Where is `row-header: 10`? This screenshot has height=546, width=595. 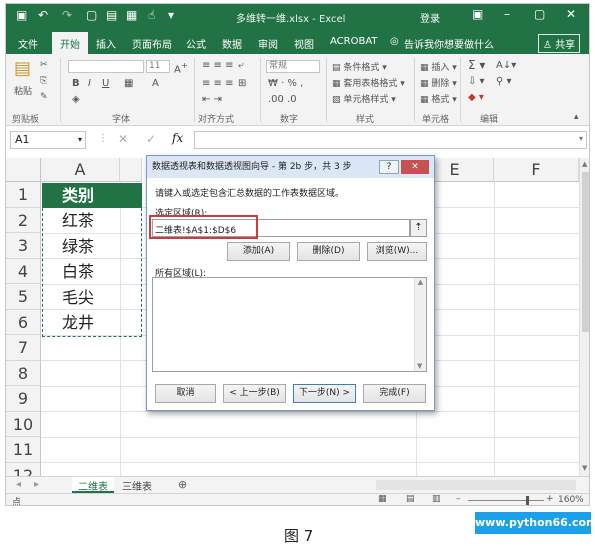 row-header: 10 is located at coordinates (23, 424).